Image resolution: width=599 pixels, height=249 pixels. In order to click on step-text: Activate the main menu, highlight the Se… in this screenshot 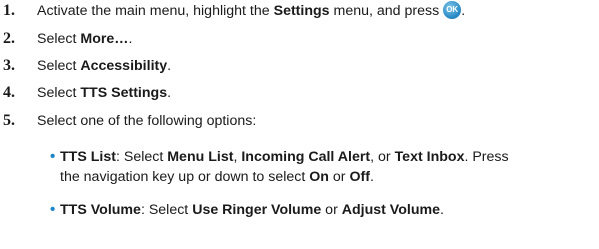, I will do `click(251, 10)`.